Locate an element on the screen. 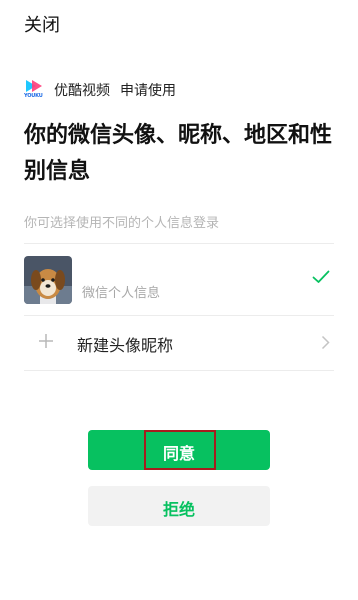 This screenshot has width=358, height=600. logo-text: YOUKU is located at coordinates (33, 96).